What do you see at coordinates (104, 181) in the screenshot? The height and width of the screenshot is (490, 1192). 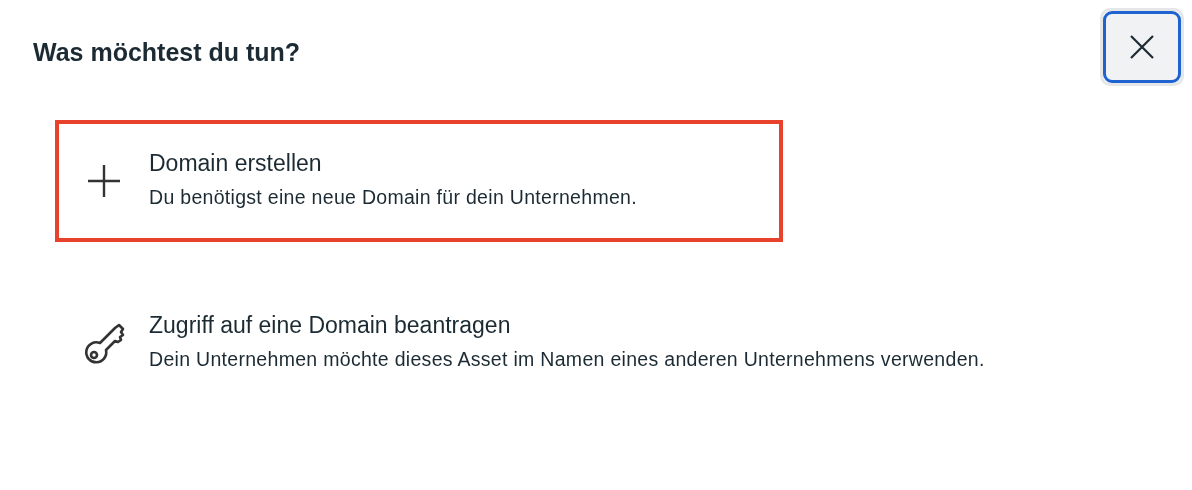 I see `plus-icon` at bounding box center [104, 181].